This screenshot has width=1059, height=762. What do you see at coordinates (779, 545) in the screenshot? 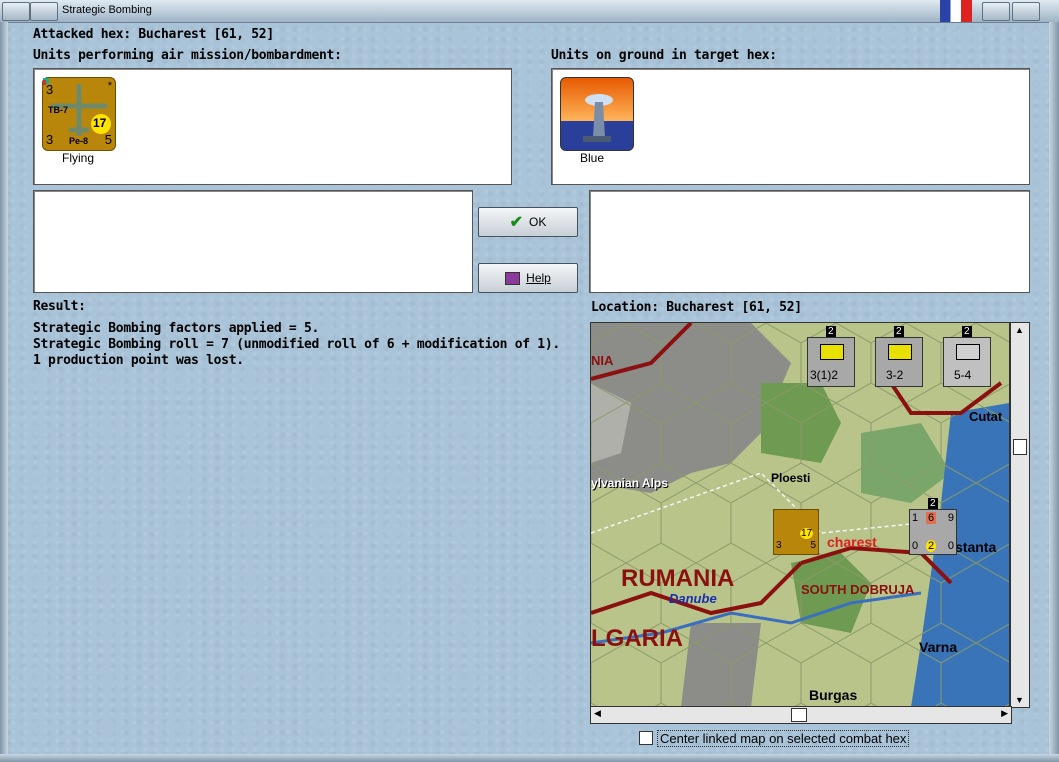
I see `map-plane-attack: 3` at bounding box center [779, 545].